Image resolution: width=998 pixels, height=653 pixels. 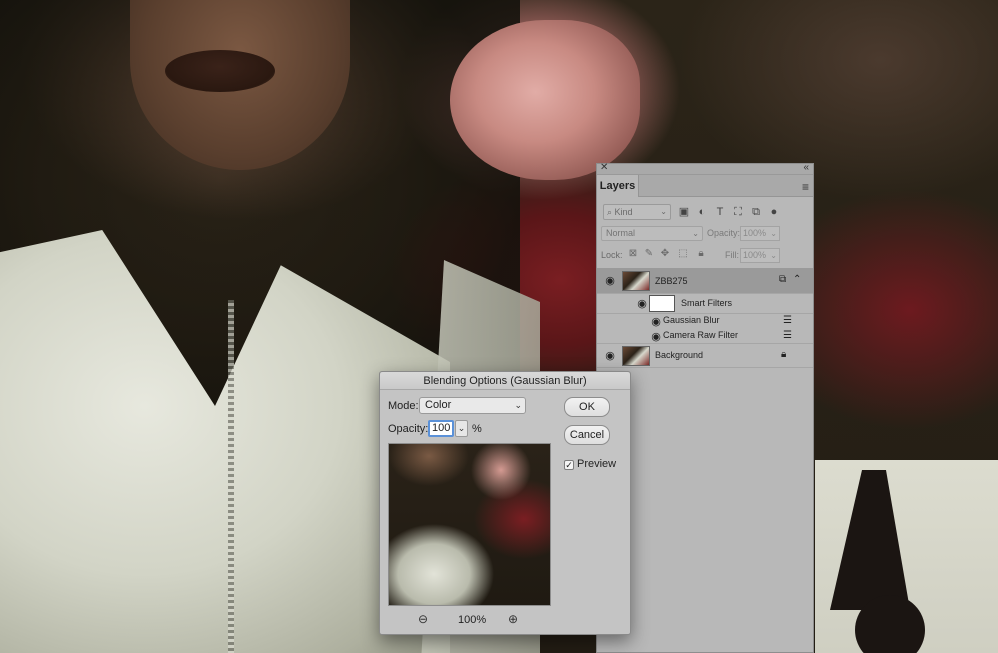 What do you see at coordinates (649, 254) in the screenshot?
I see `lock-pixels-icon: ✎` at bounding box center [649, 254].